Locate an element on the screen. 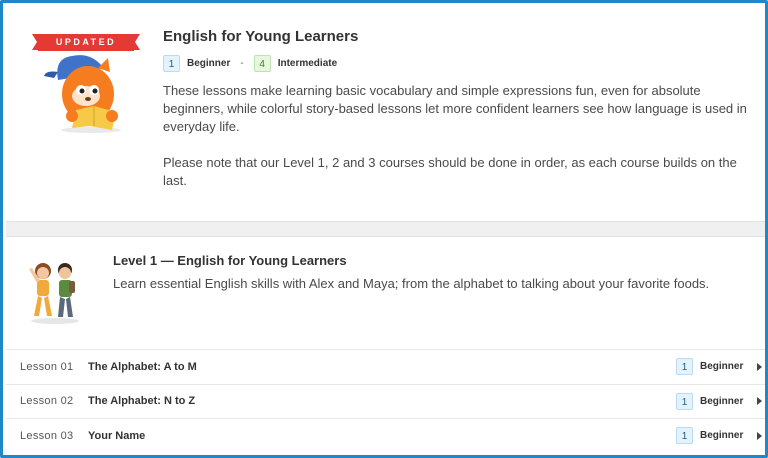 The height and width of the screenshot is (458, 768). lesson-row: Lesson 03 Your Name 1 Beginner is located at coordinates (385, 435).